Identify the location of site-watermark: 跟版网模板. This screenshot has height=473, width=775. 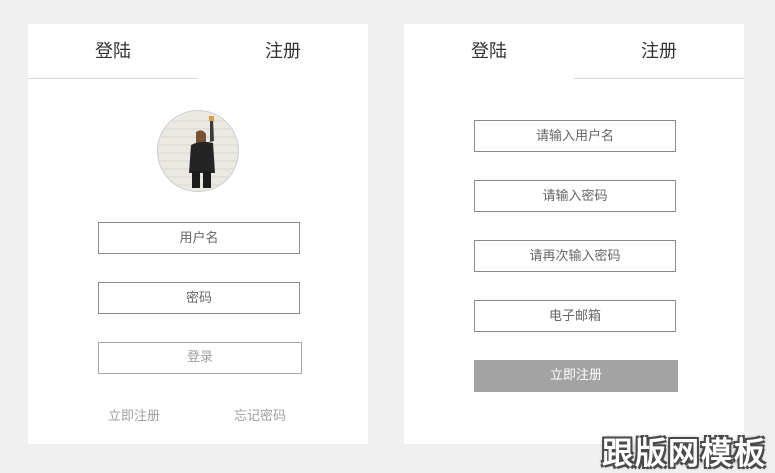
(684, 454).